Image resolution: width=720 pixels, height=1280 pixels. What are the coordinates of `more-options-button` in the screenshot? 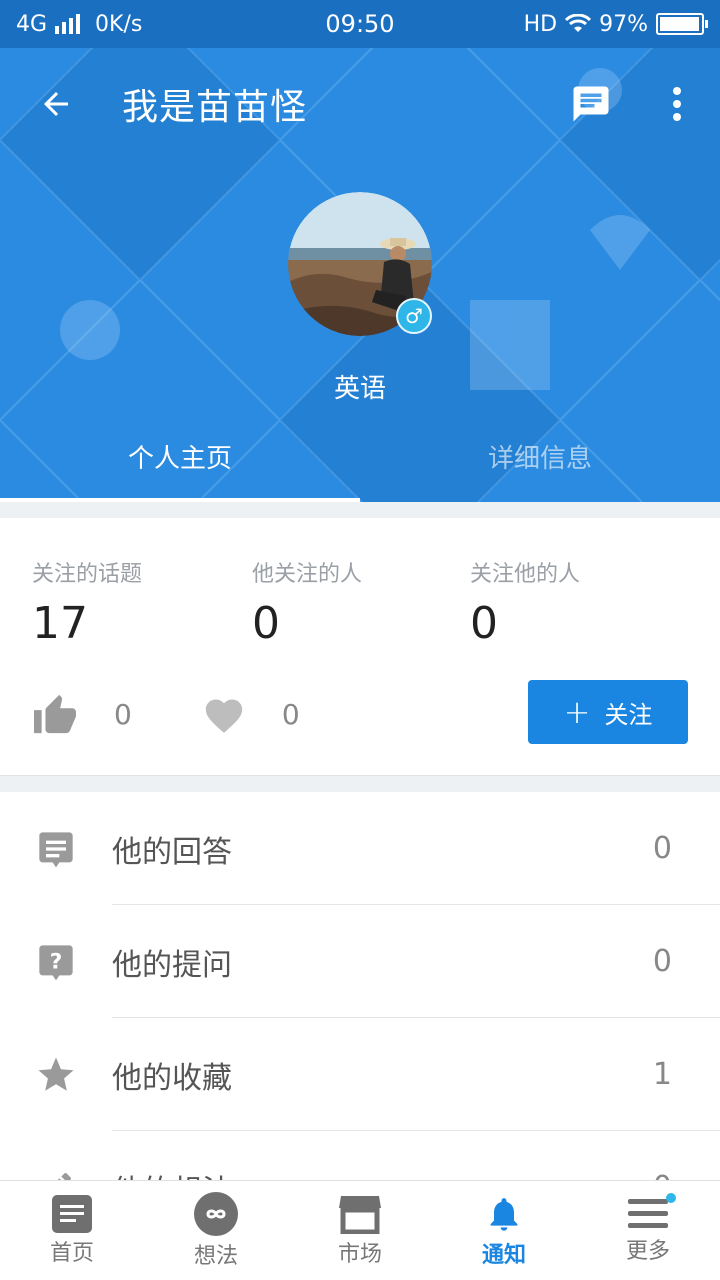 It's located at (677, 104).